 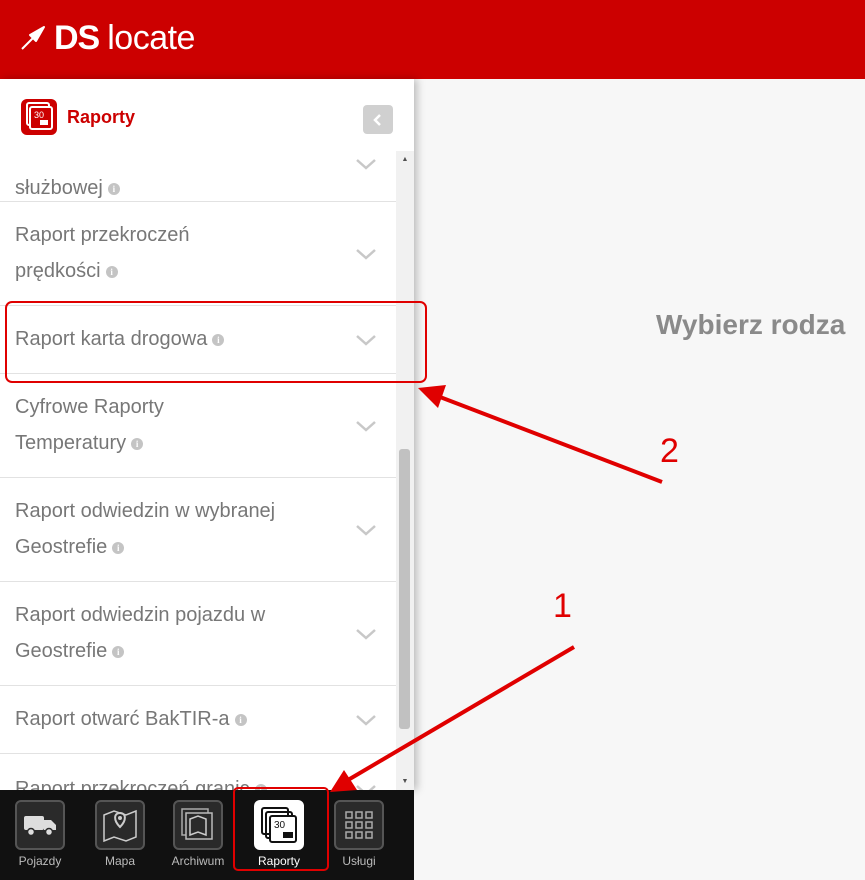 What do you see at coordinates (198, 861) in the screenshot?
I see `nav-label: Archiwum` at bounding box center [198, 861].